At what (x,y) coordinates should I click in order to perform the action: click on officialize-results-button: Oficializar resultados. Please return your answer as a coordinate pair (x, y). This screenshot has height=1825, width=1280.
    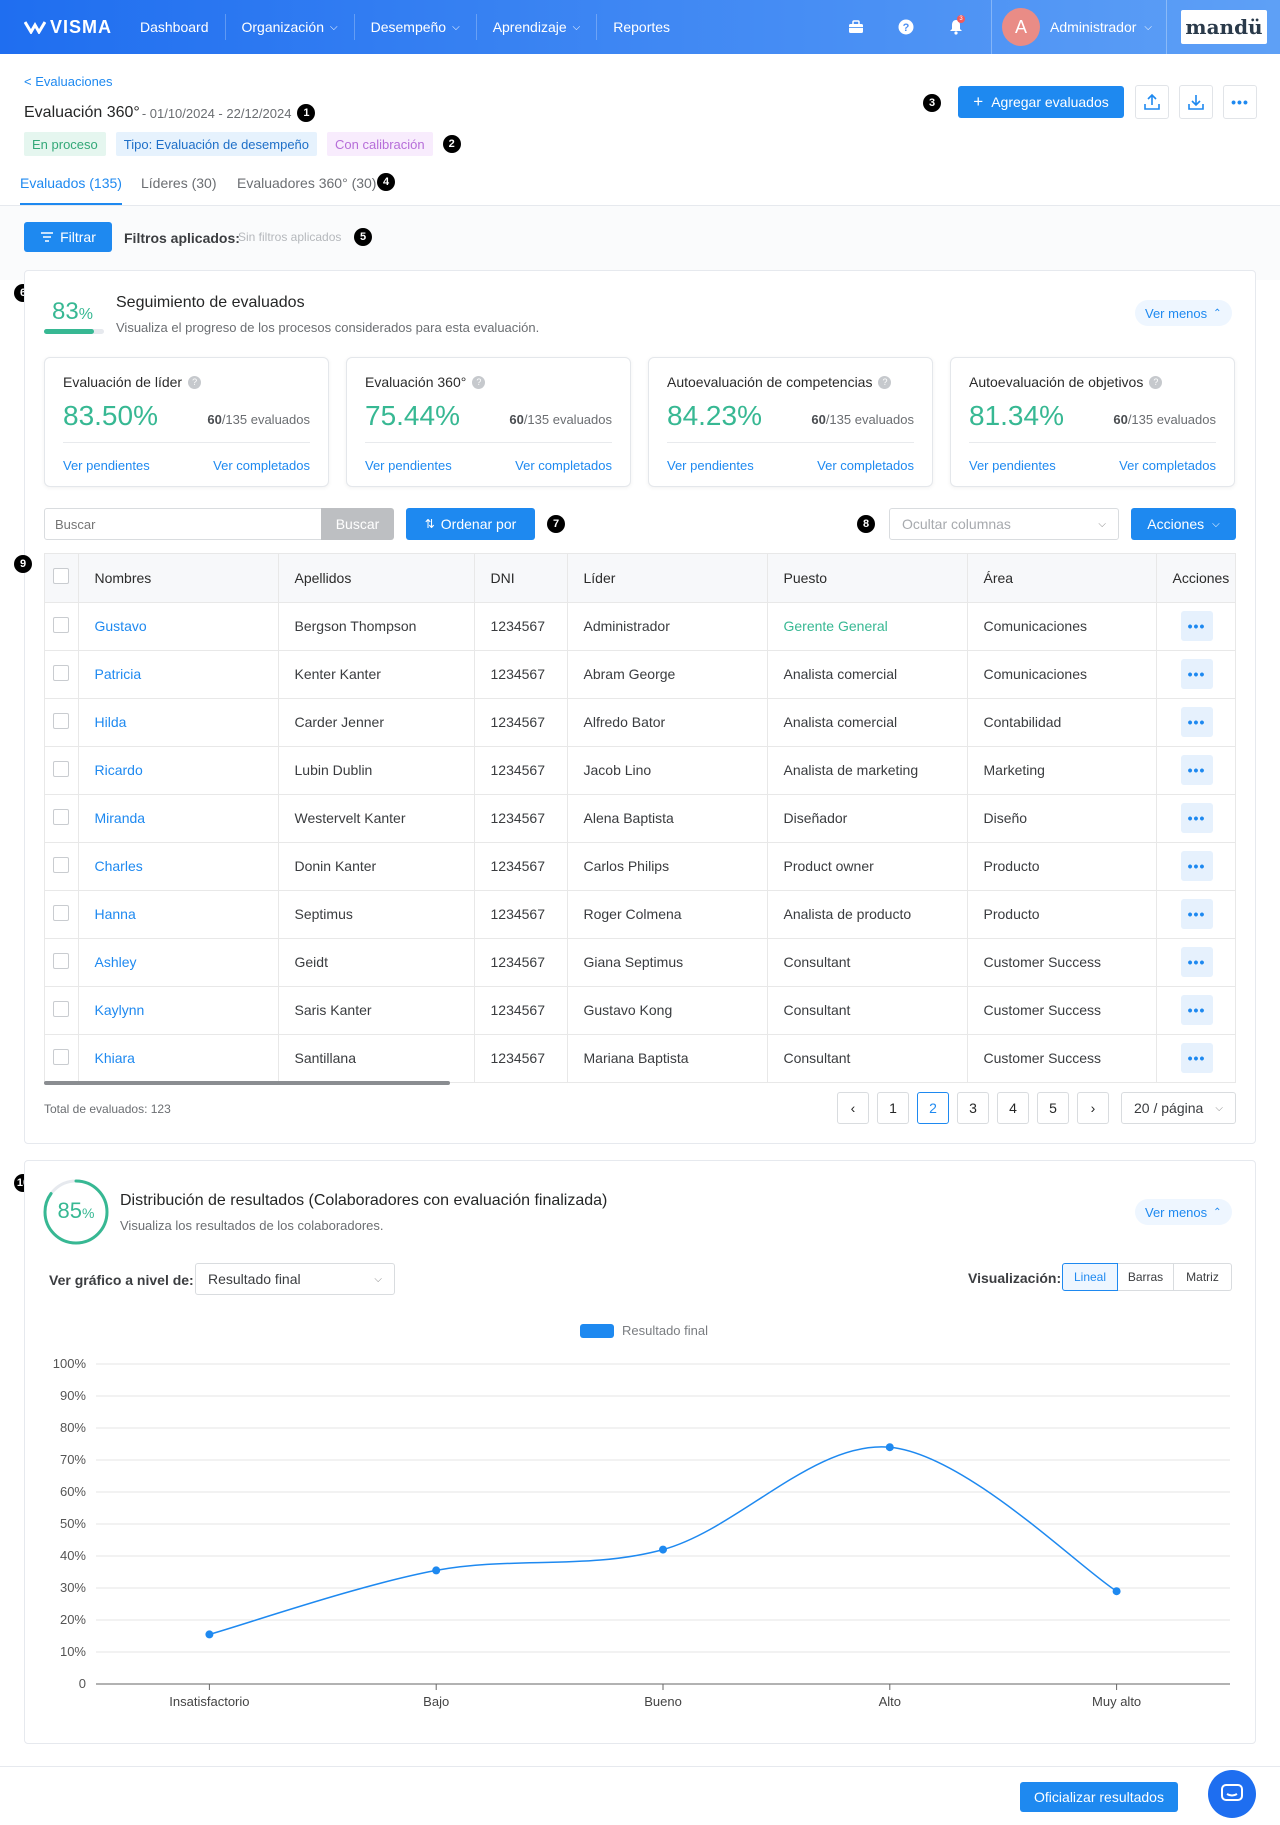
    Looking at the image, I should click on (1099, 1797).